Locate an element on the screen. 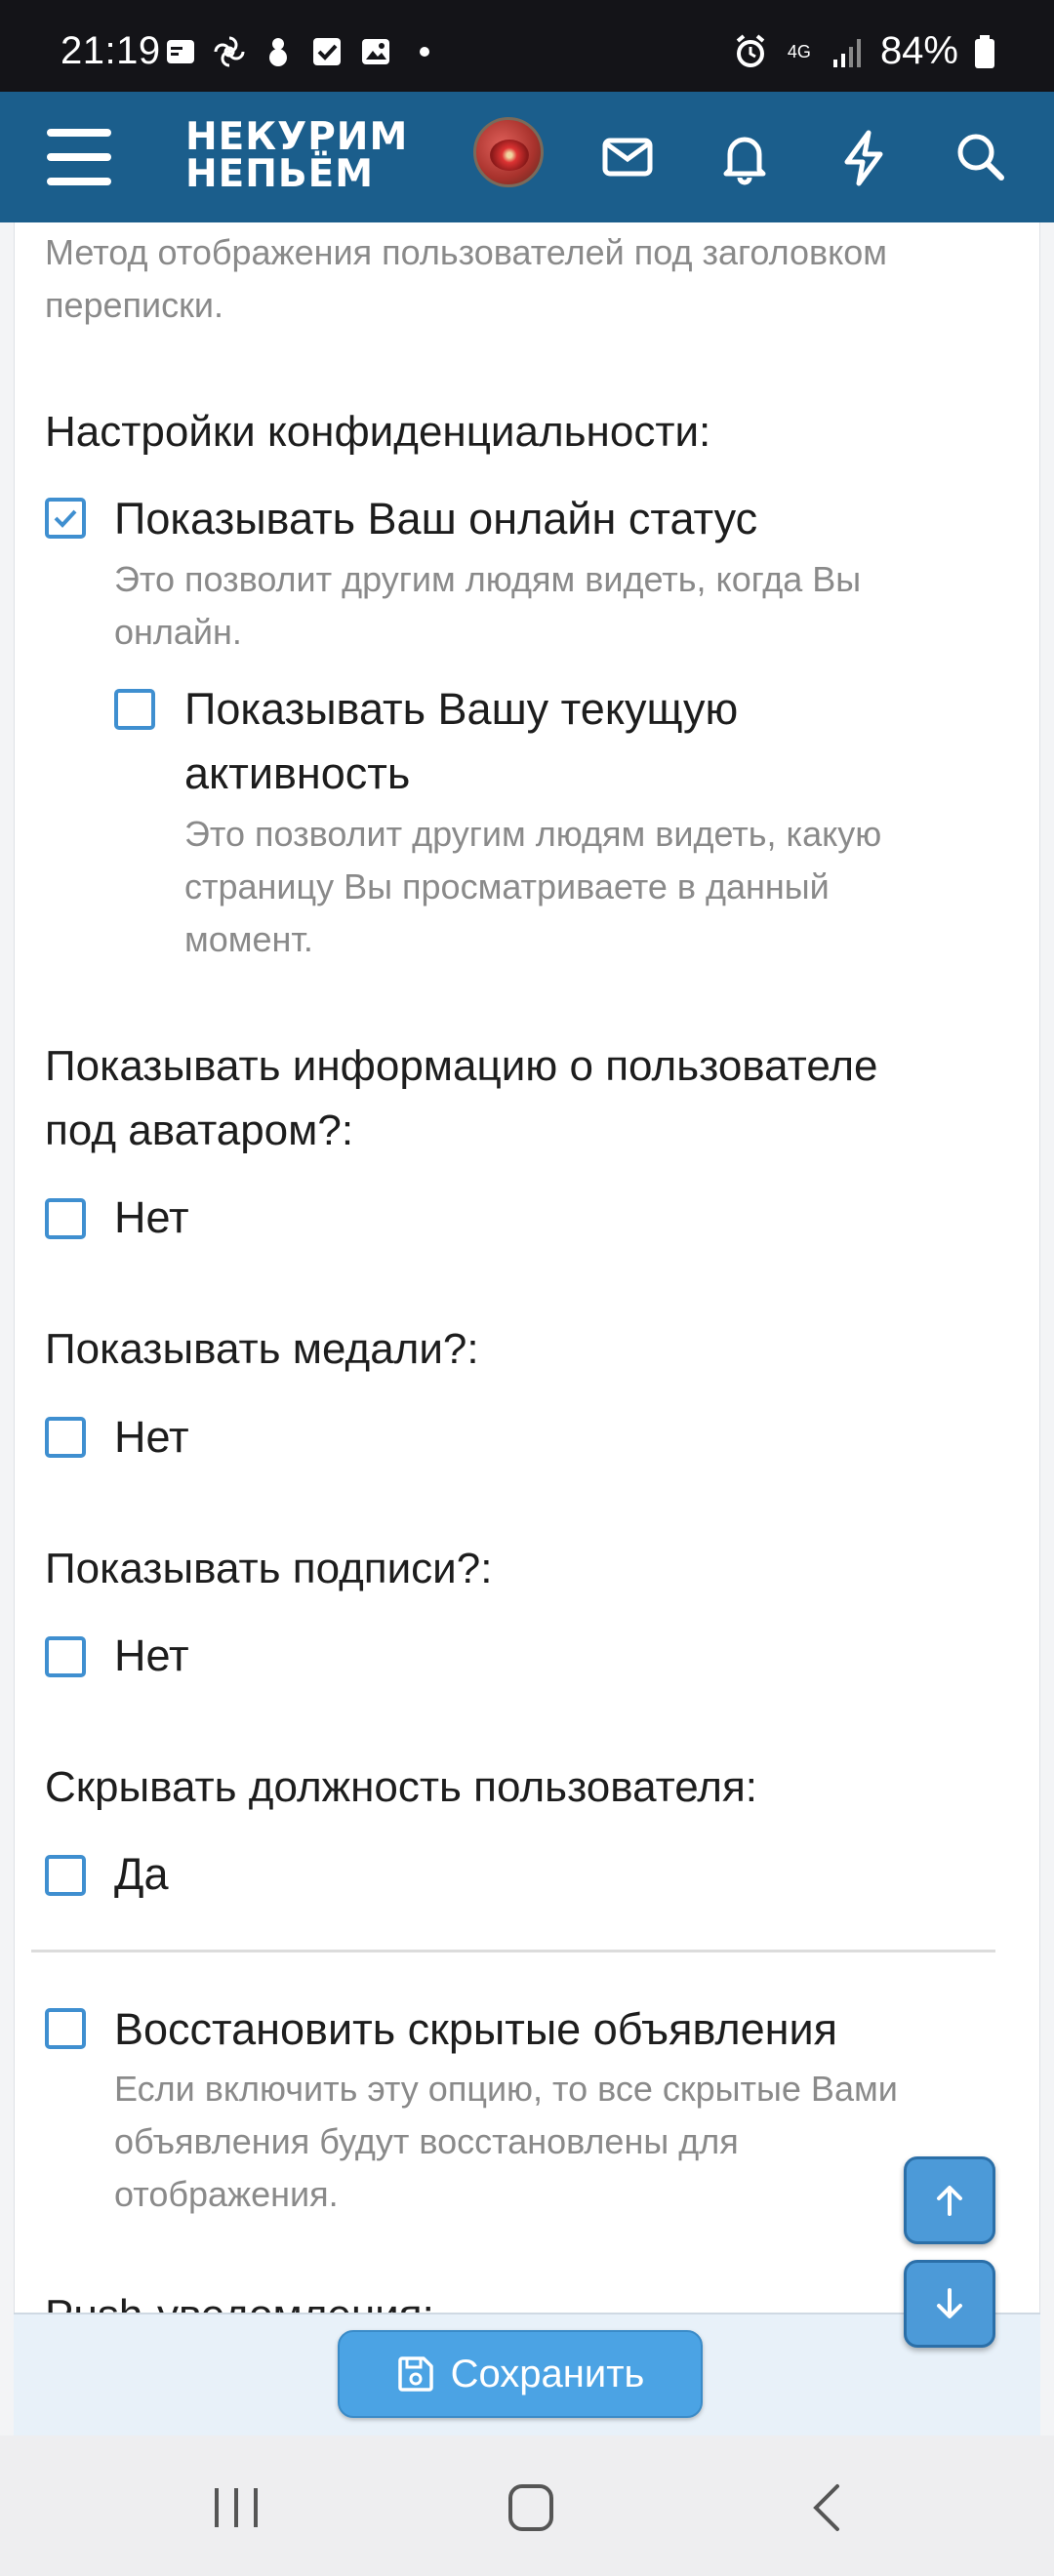  signatures-checkbox is located at coordinates (65, 1656).